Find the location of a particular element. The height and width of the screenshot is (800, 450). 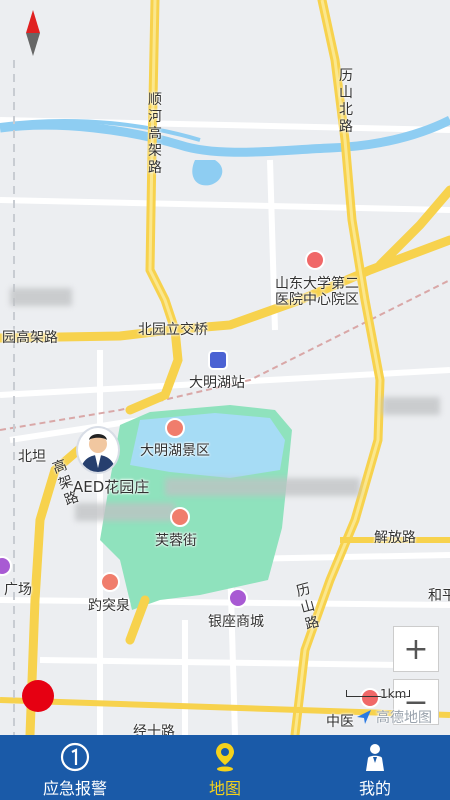

location-pin-icon is located at coordinates (225, 757).